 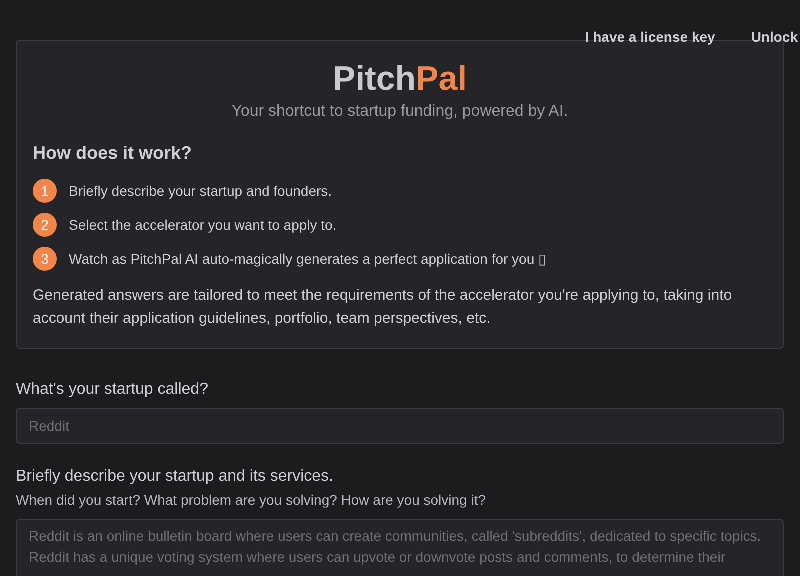 What do you see at coordinates (45, 225) in the screenshot?
I see `step-number: 2` at bounding box center [45, 225].